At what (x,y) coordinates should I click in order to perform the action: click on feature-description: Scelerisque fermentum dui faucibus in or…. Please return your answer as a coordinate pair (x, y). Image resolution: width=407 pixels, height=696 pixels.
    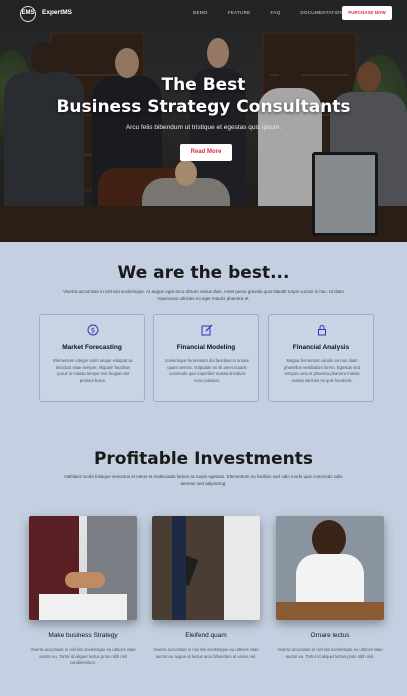
    Looking at the image, I should click on (207, 370).